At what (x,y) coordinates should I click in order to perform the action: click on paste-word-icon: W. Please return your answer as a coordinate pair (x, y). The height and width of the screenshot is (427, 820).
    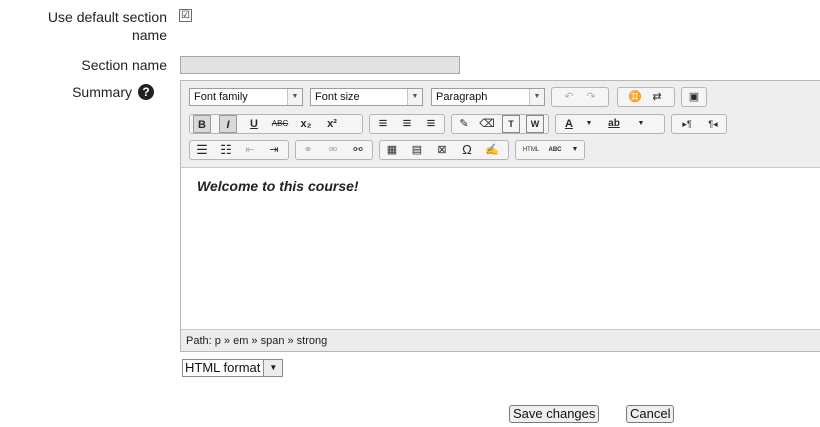
    Looking at the image, I should click on (535, 124).